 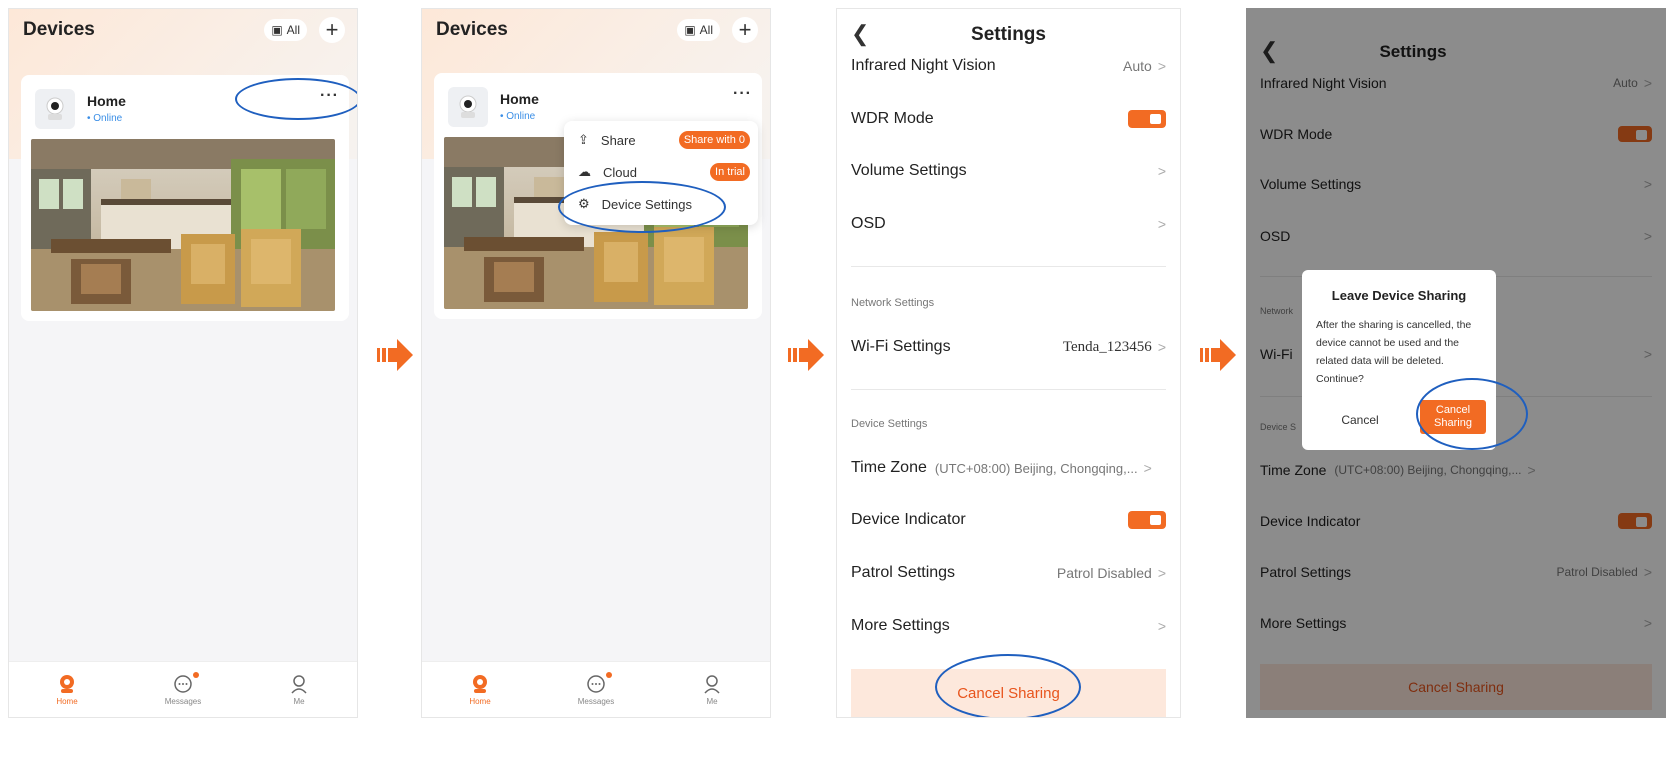 I want to click on highlight-ring-confirm, so click(x=1472, y=414).